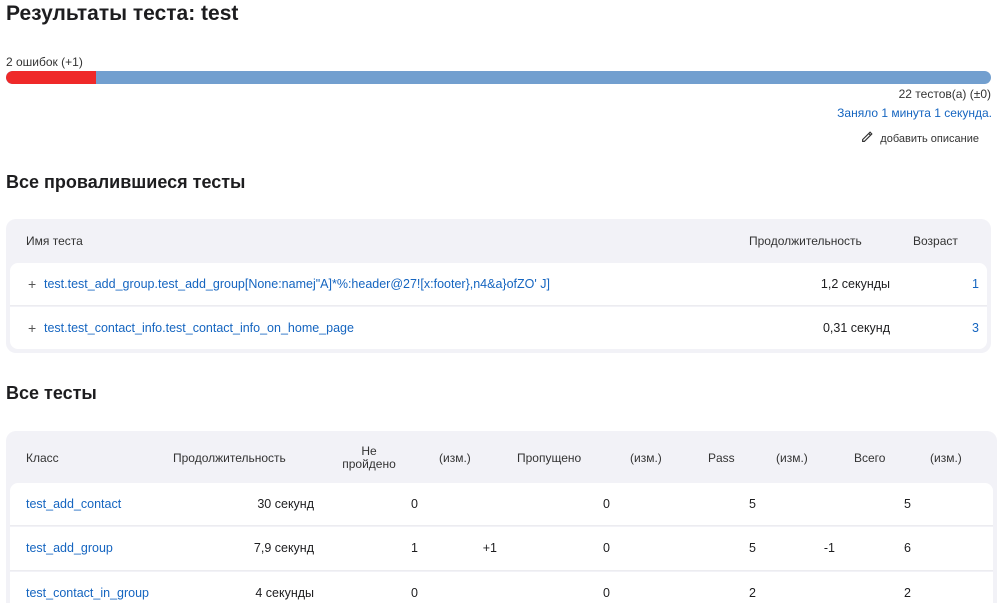 The width and height of the screenshot is (1006, 603). I want to click on add-description-button: добавить описание, so click(919, 138).